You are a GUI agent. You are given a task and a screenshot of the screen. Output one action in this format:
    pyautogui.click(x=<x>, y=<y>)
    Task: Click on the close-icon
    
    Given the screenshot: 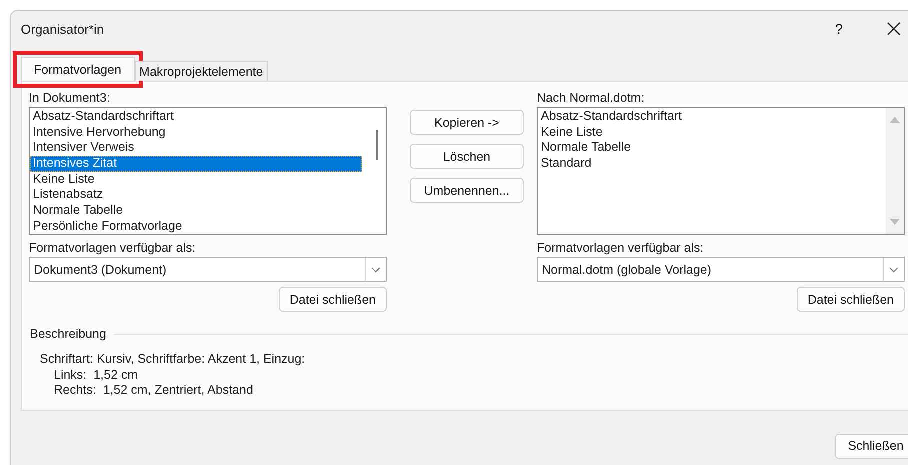 What is the action you would take?
    pyautogui.click(x=894, y=29)
    